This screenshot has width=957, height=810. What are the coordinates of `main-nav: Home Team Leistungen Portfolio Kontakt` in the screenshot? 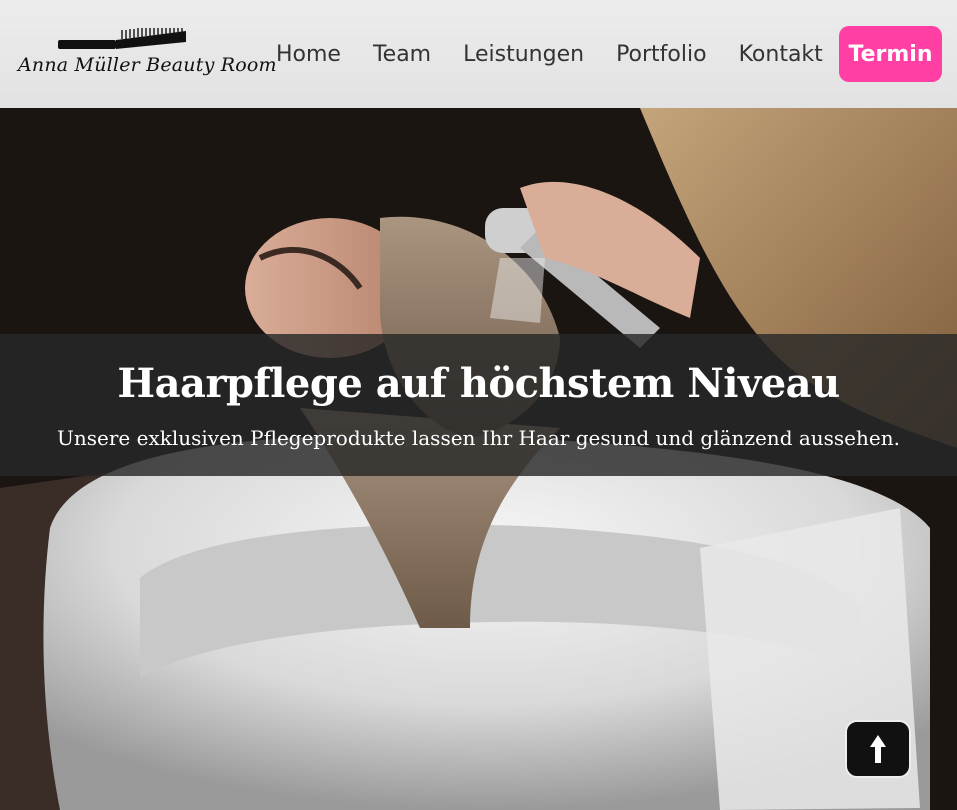 It's located at (558, 54).